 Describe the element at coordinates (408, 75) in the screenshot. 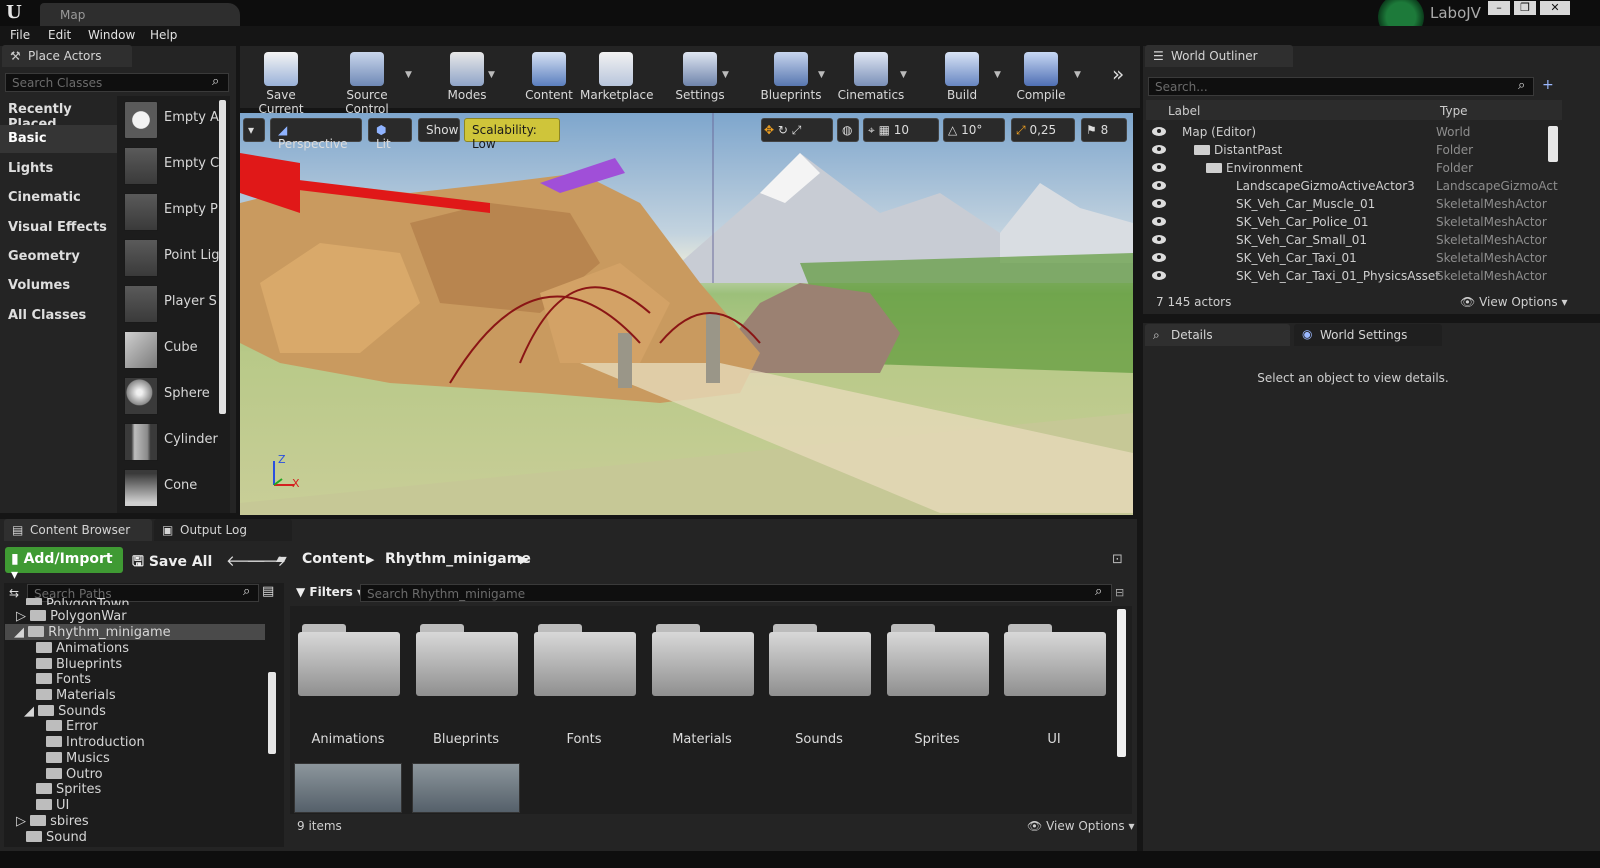

I see `source-control-dropdown-icon: ▼` at that location.